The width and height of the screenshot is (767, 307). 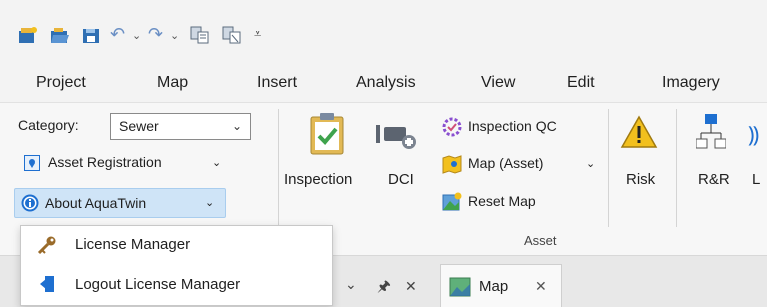 I want to click on clipboard-check-icon, so click(x=327, y=134).